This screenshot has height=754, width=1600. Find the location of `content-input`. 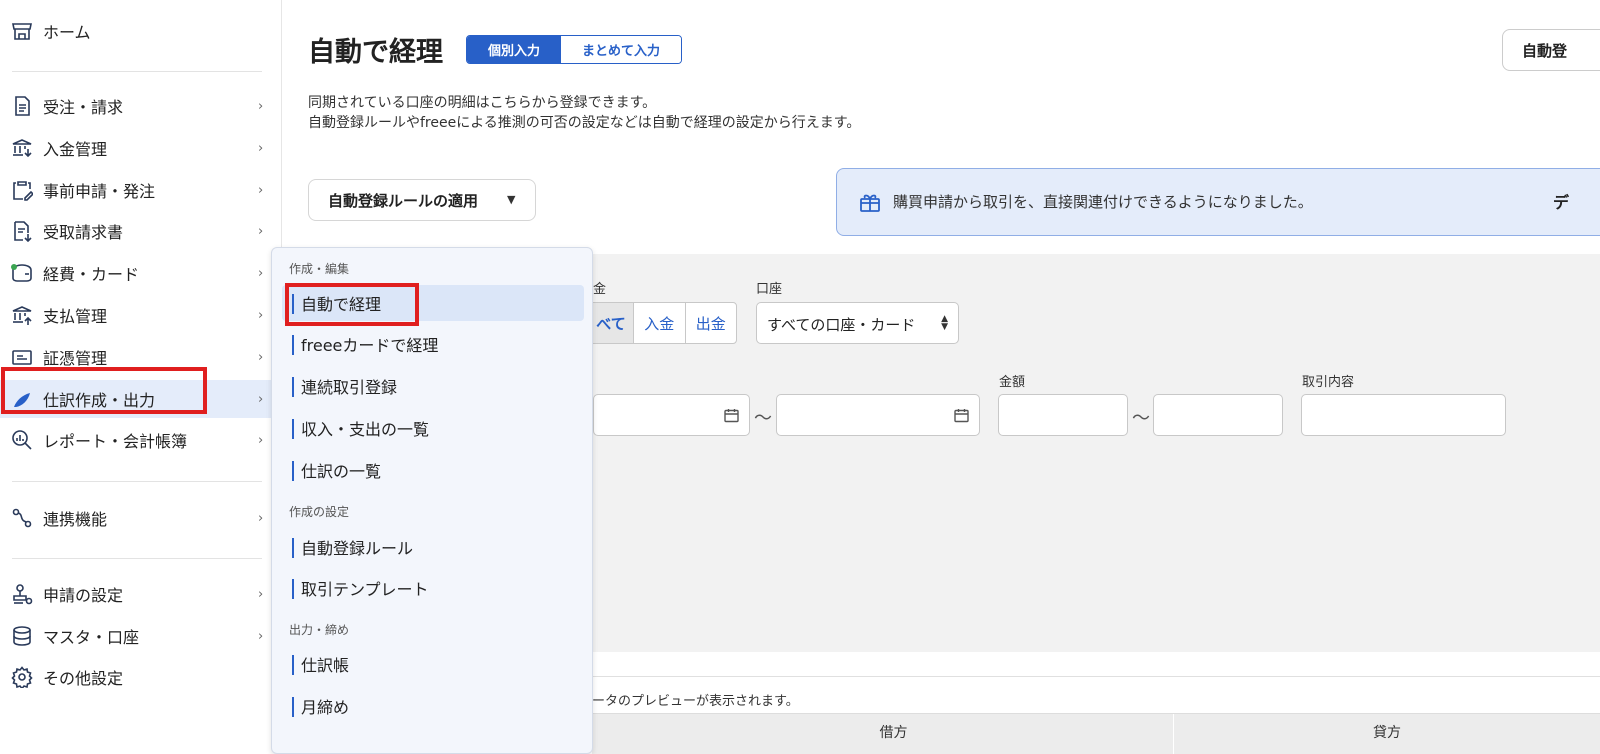

content-input is located at coordinates (1403, 415).